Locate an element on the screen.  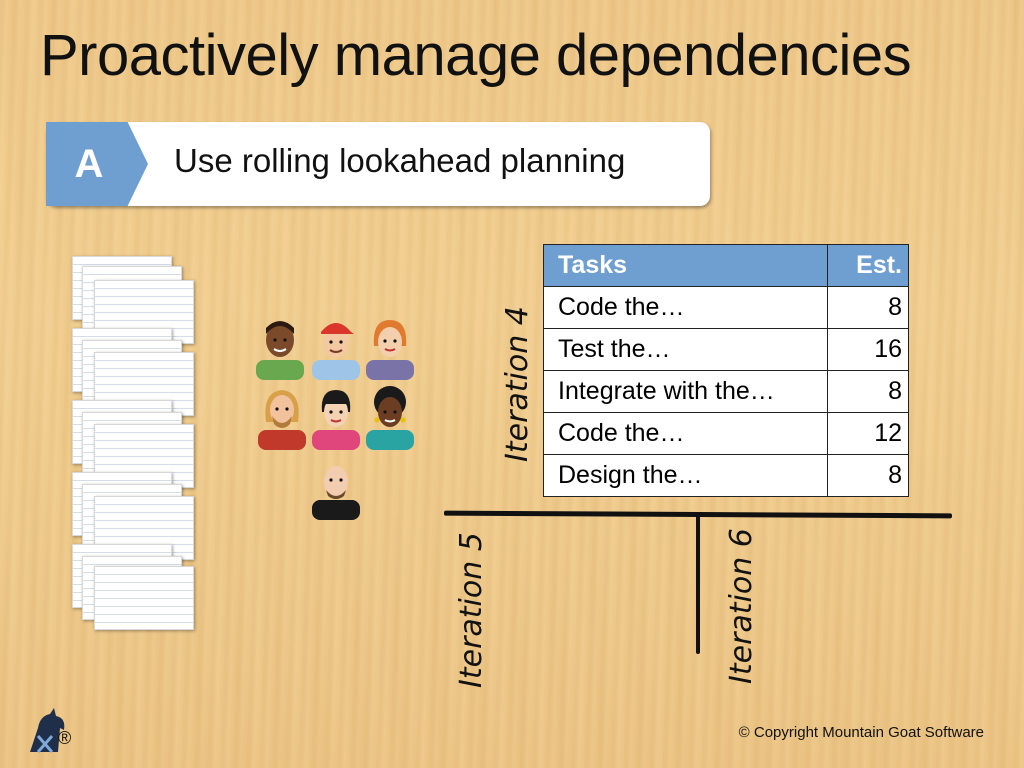
slide-title: Proactively manage dependencies is located at coordinates (476, 55).